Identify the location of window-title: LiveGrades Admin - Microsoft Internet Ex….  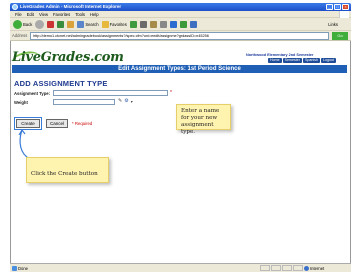
(71, 6).